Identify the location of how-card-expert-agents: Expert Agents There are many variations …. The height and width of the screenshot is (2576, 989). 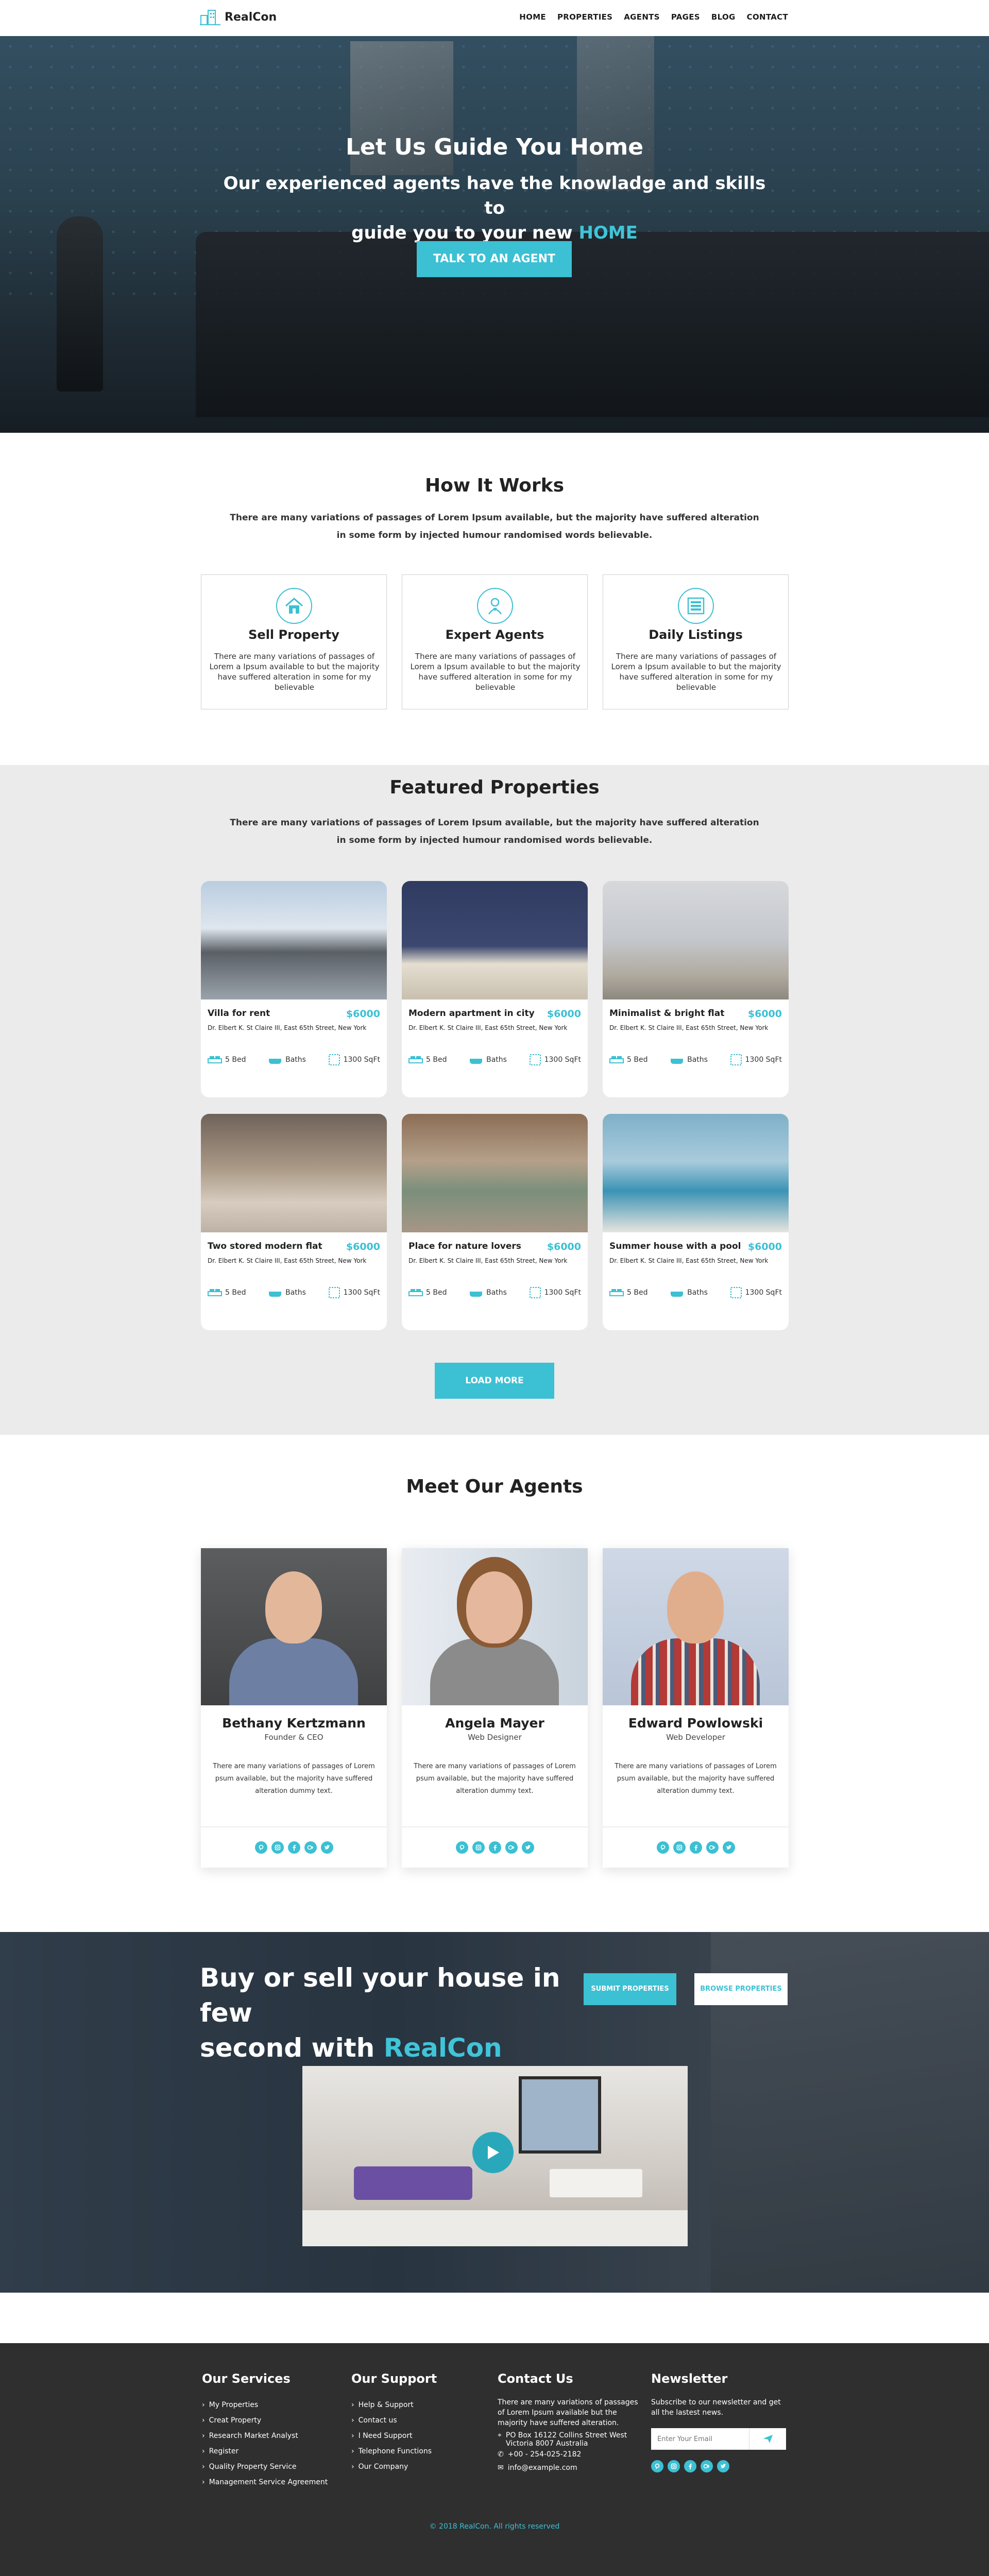
(495, 641).